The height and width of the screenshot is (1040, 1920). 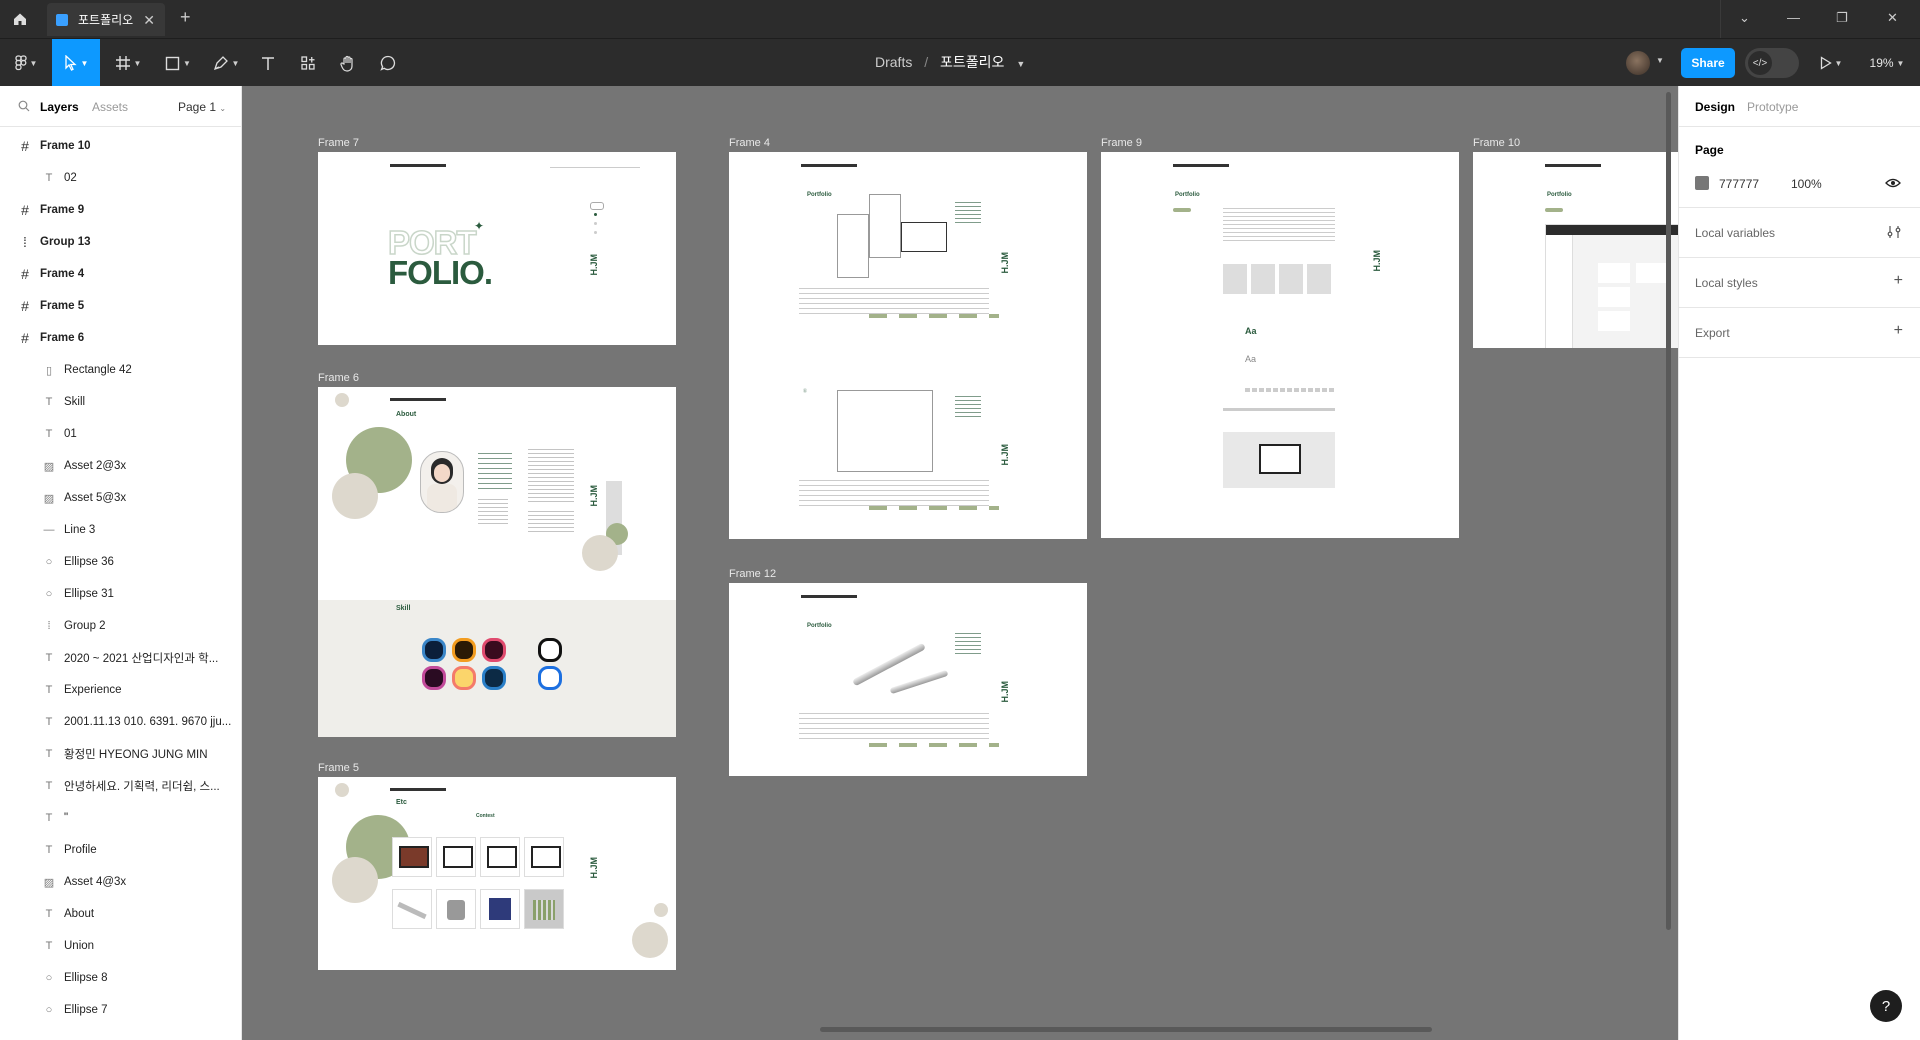 What do you see at coordinates (120, 466) in the screenshot?
I see `layer-item: ▨ Asset 2@3x` at bounding box center [120, 466].